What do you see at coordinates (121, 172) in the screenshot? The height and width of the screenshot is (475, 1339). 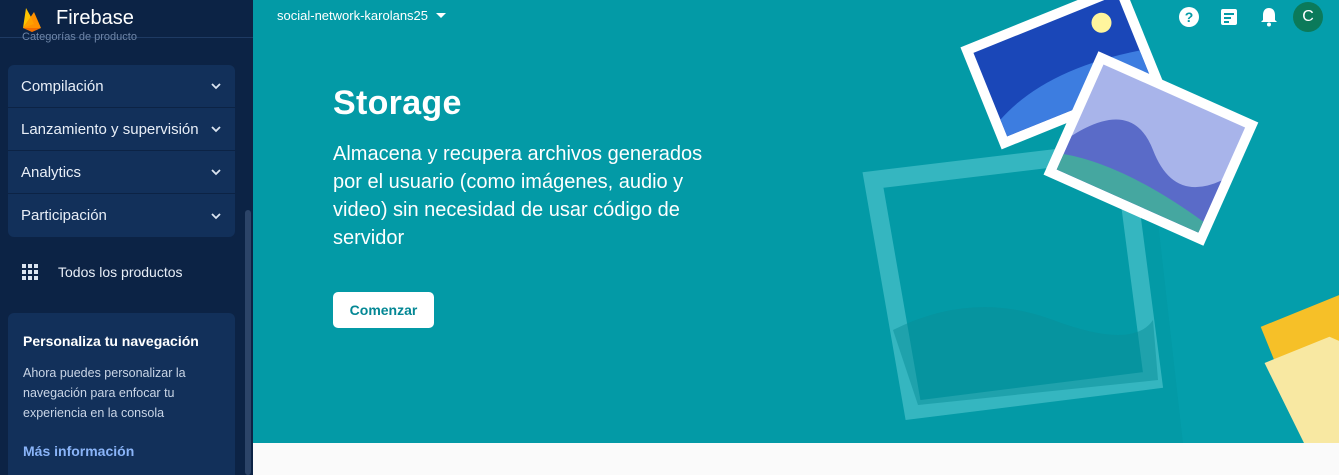 I see `nav-item-analytics: Analytics` at bounding box center [121, 172].